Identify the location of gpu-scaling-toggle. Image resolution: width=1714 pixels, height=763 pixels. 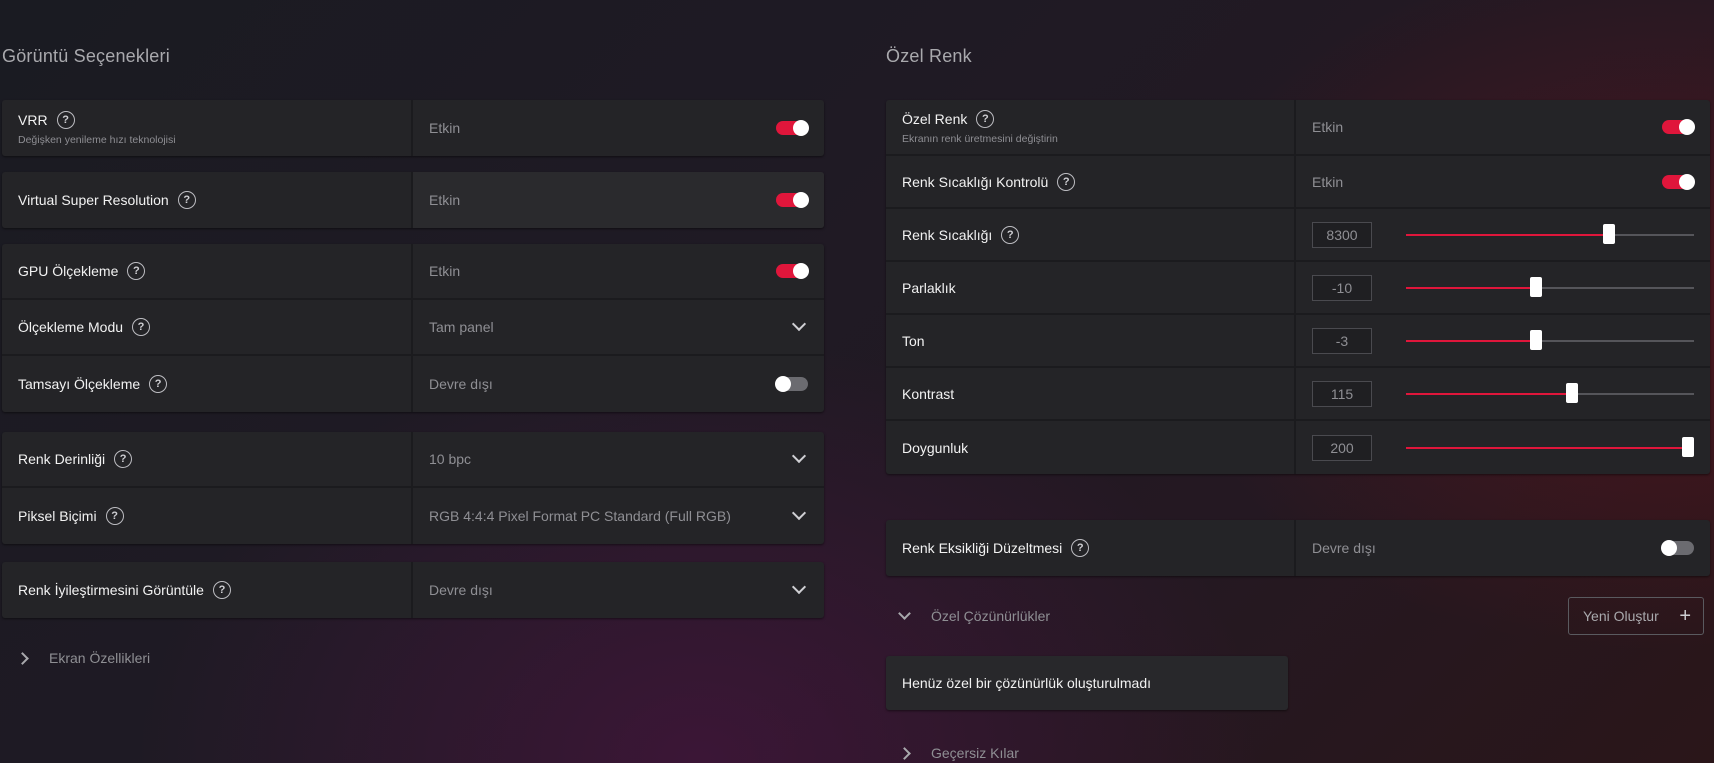
(792, 271).